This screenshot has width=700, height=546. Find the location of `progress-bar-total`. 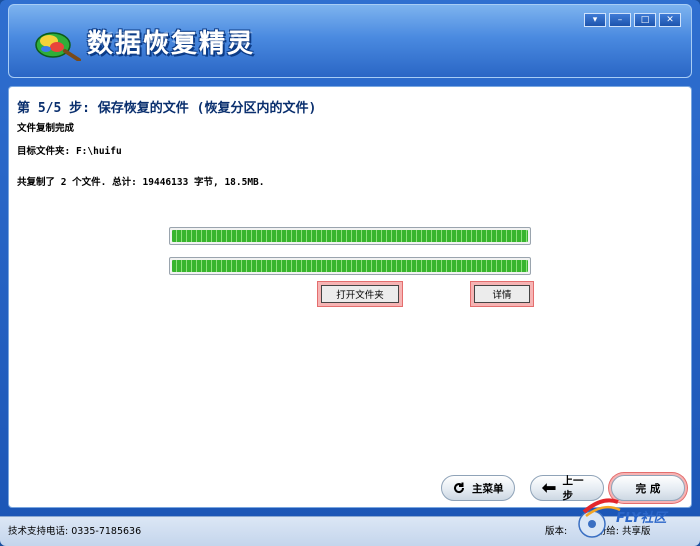

progress-bar-total is located at coordinates (350, 266).